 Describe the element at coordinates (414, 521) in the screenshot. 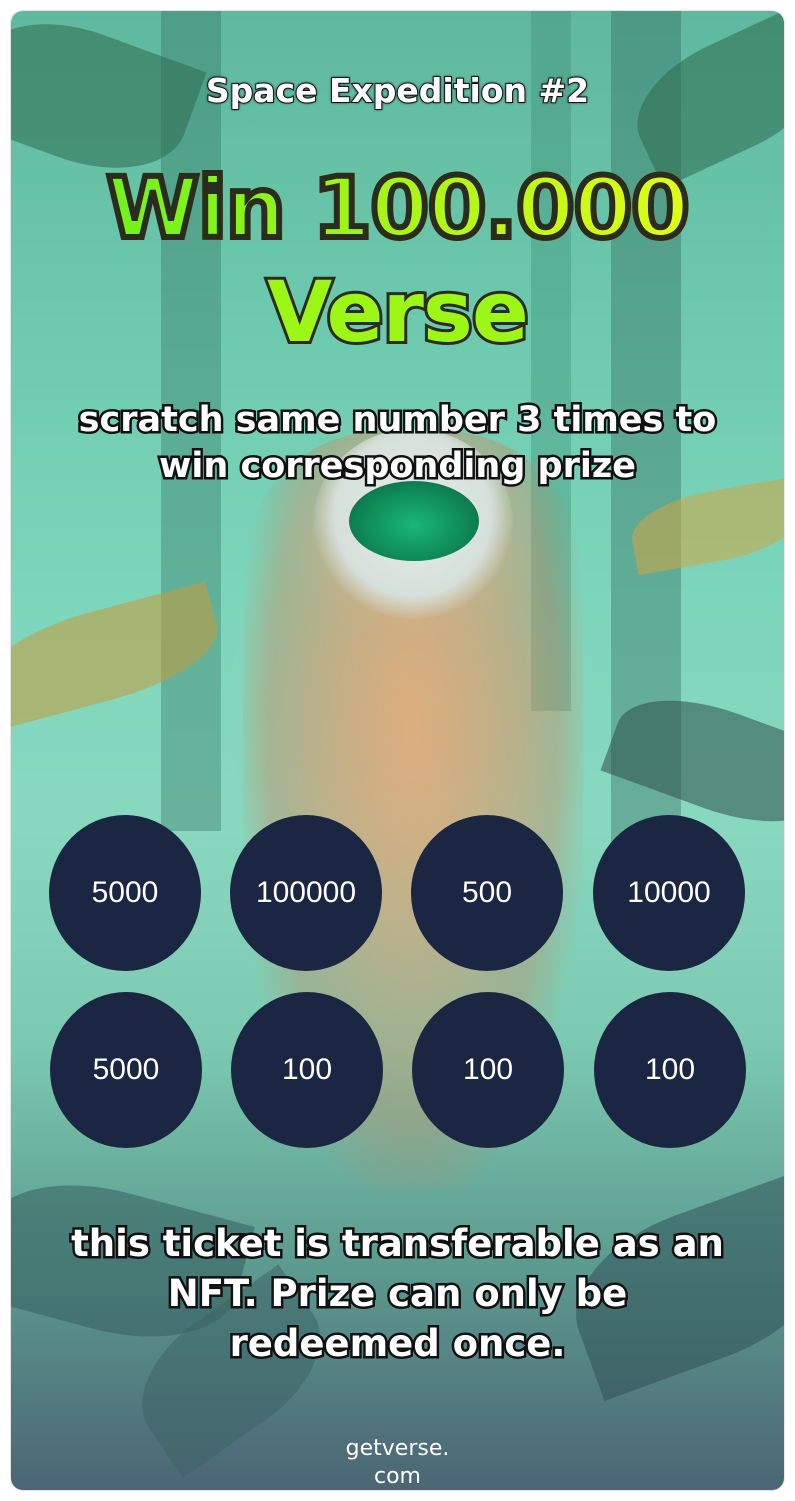

I see `helmet-visor` at that location.